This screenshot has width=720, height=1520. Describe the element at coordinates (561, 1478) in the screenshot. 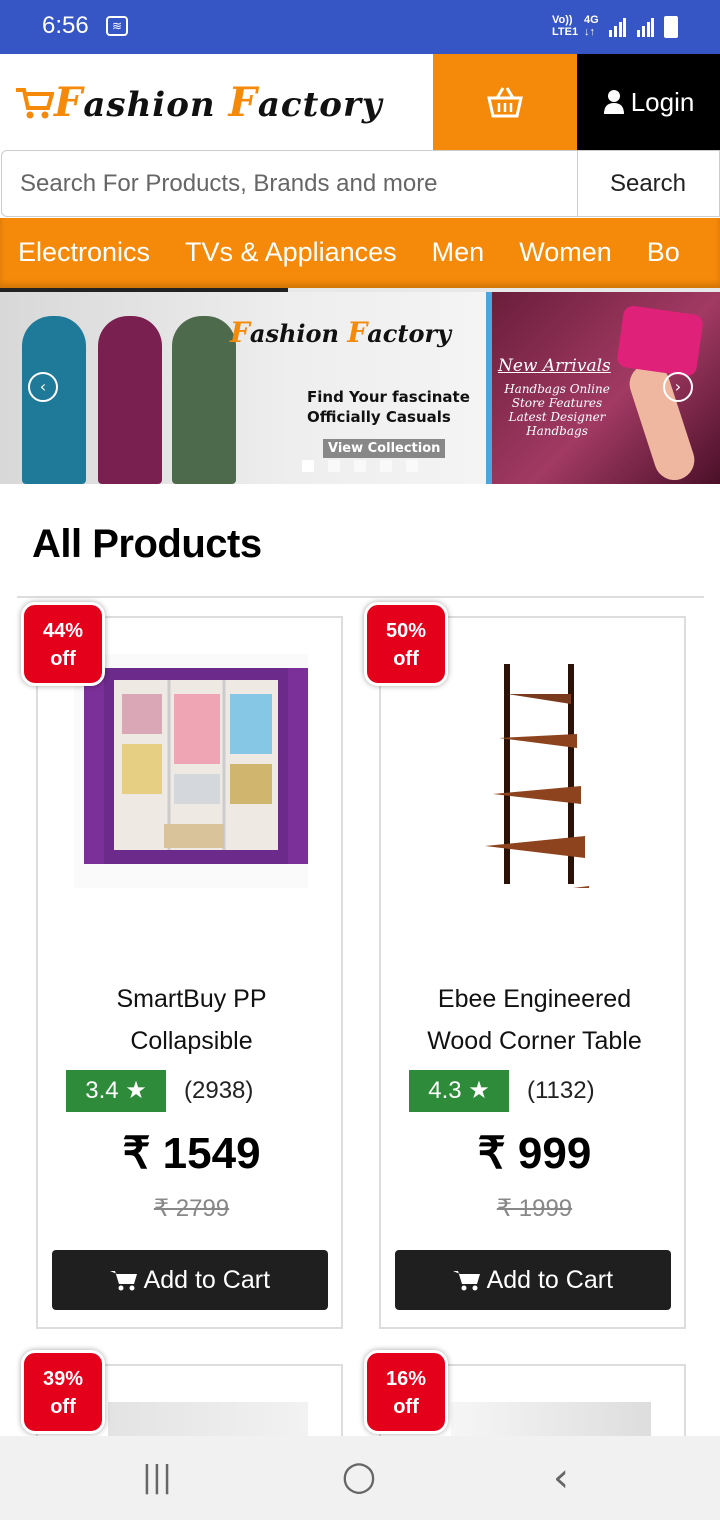

I see `back-icon: ‹` at that location.